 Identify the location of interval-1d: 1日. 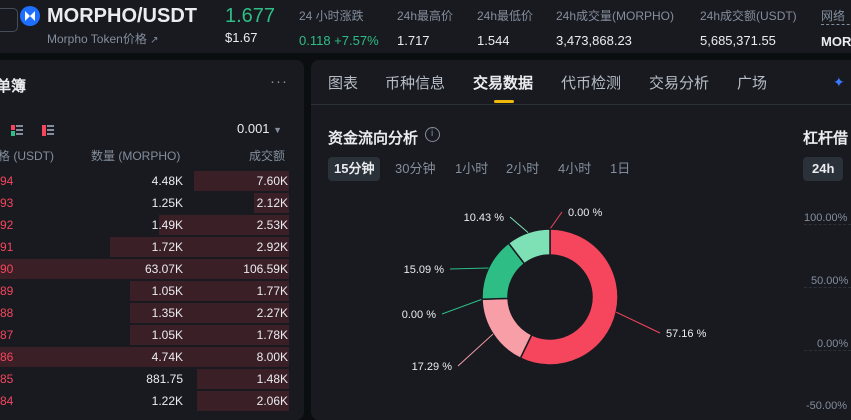
(620, 169).